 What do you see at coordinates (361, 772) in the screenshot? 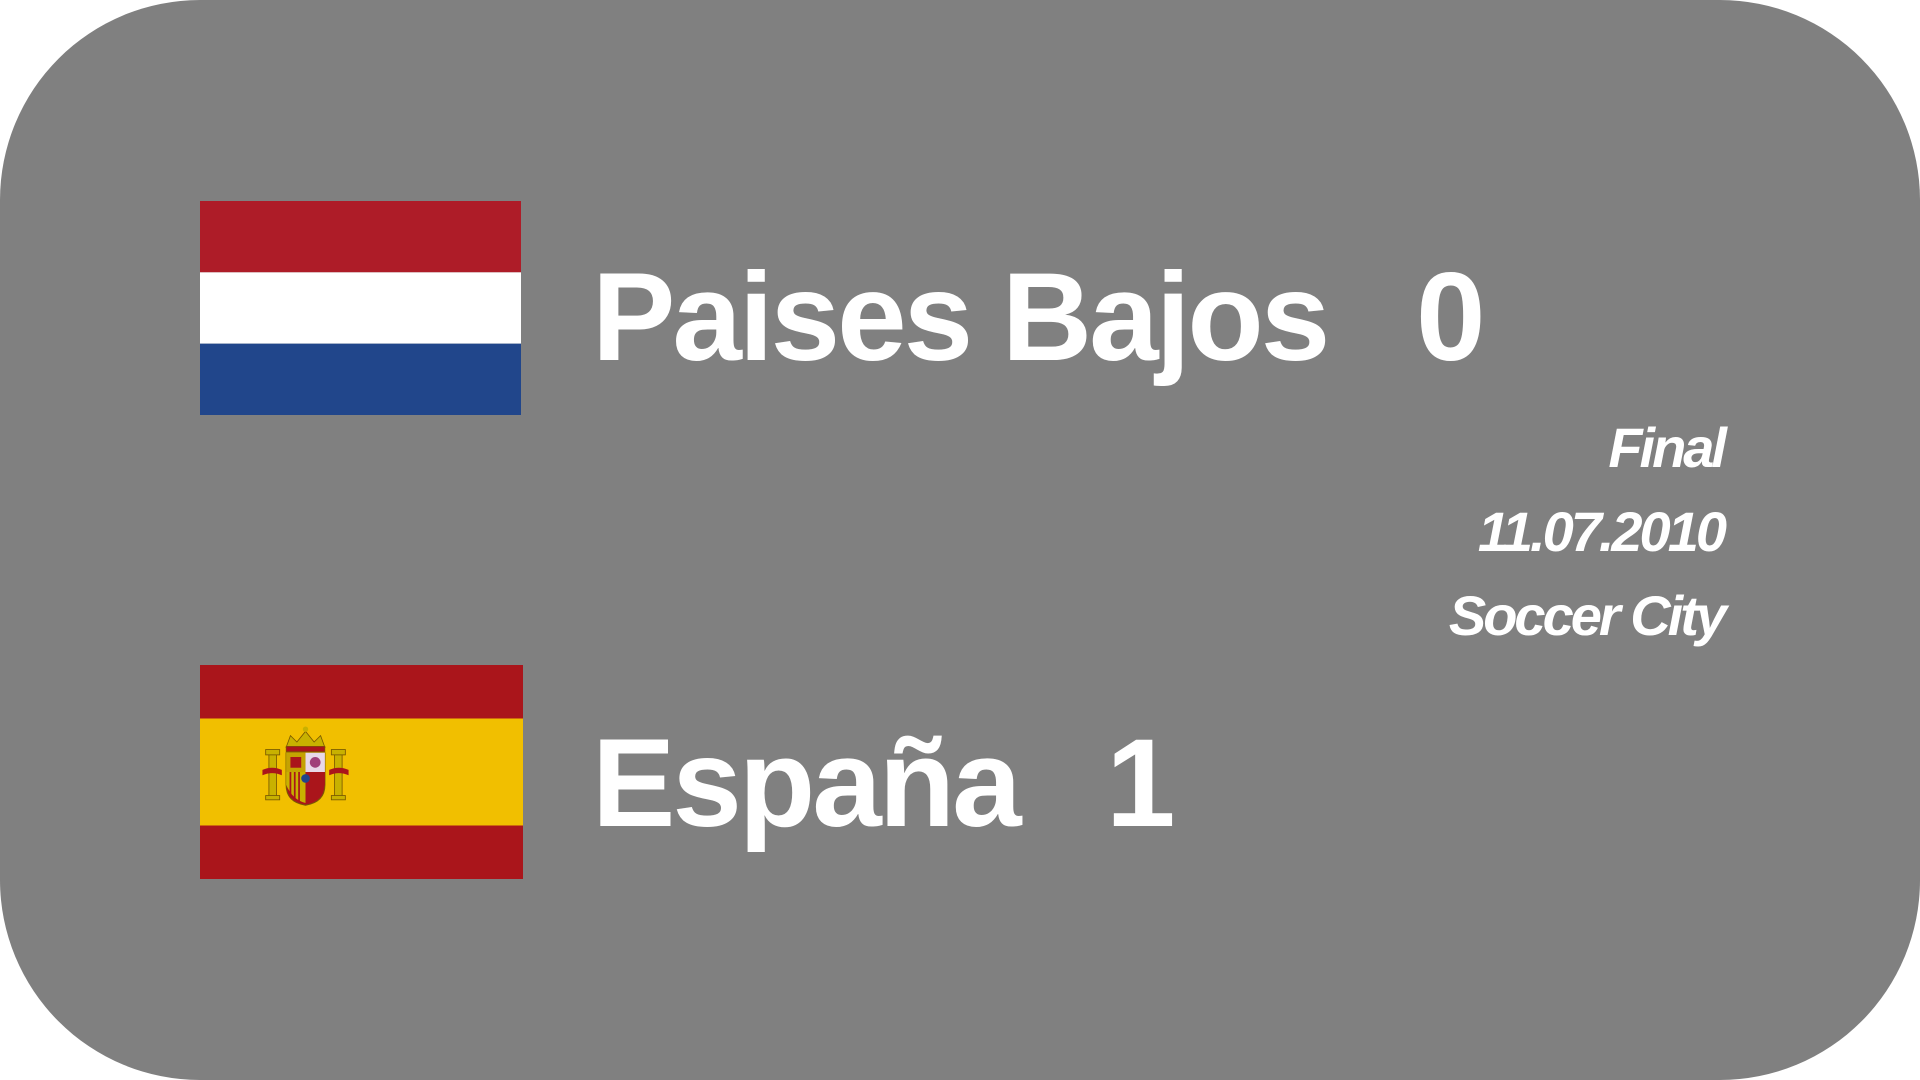
I see `spain-flag-icon` at bounding box center [361, 772].